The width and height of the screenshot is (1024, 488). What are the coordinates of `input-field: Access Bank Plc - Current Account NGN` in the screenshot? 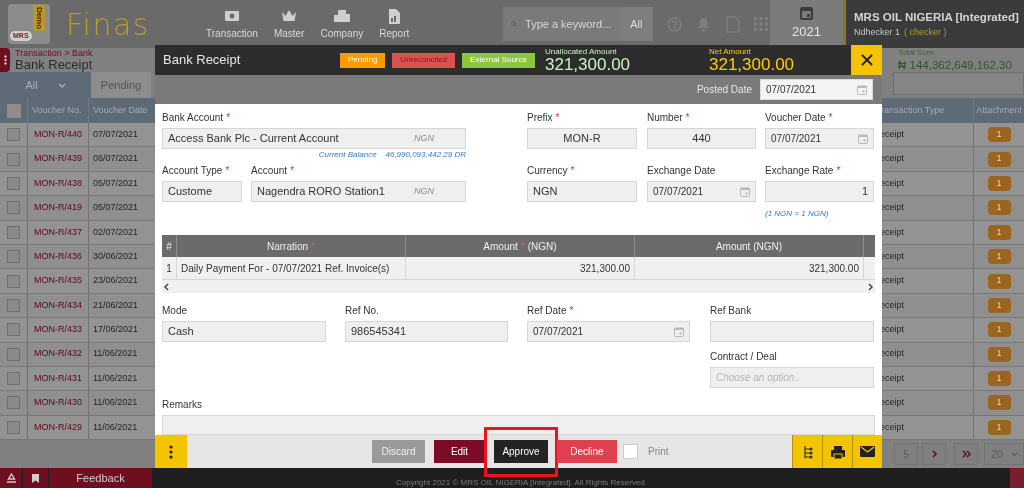 It's located at (314, 138).